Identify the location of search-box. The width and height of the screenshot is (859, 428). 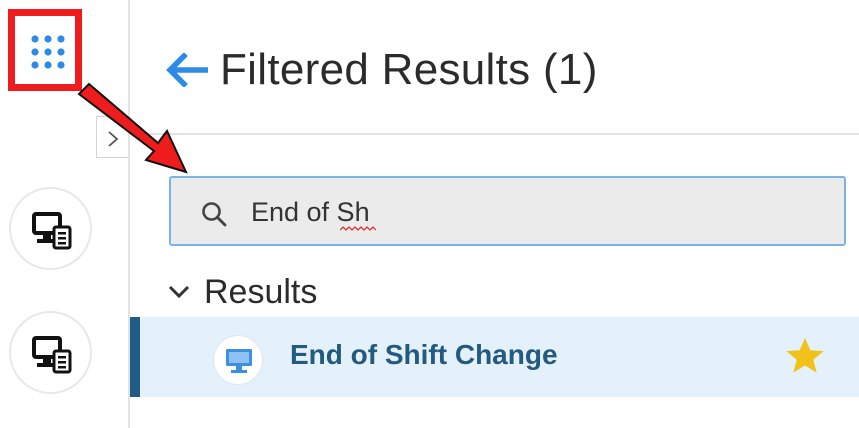
(507, 211).